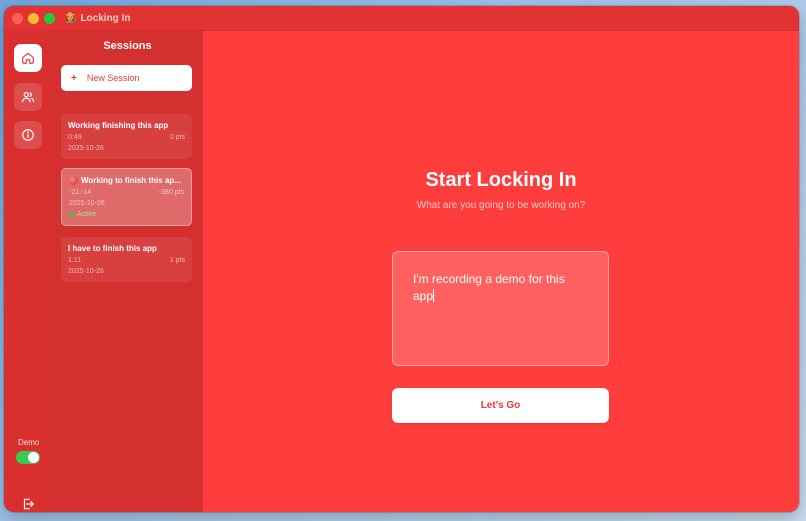 This screenshot has height=521, width=806. Describe the element at coordinates (434, 295) in the screenshot. I see `text-caret` at that location.